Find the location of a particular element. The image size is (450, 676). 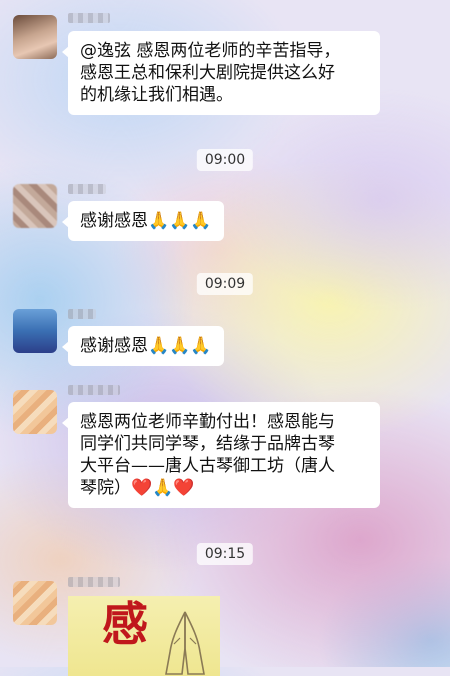

image-message: 感 is located at coordinates (144, 636).